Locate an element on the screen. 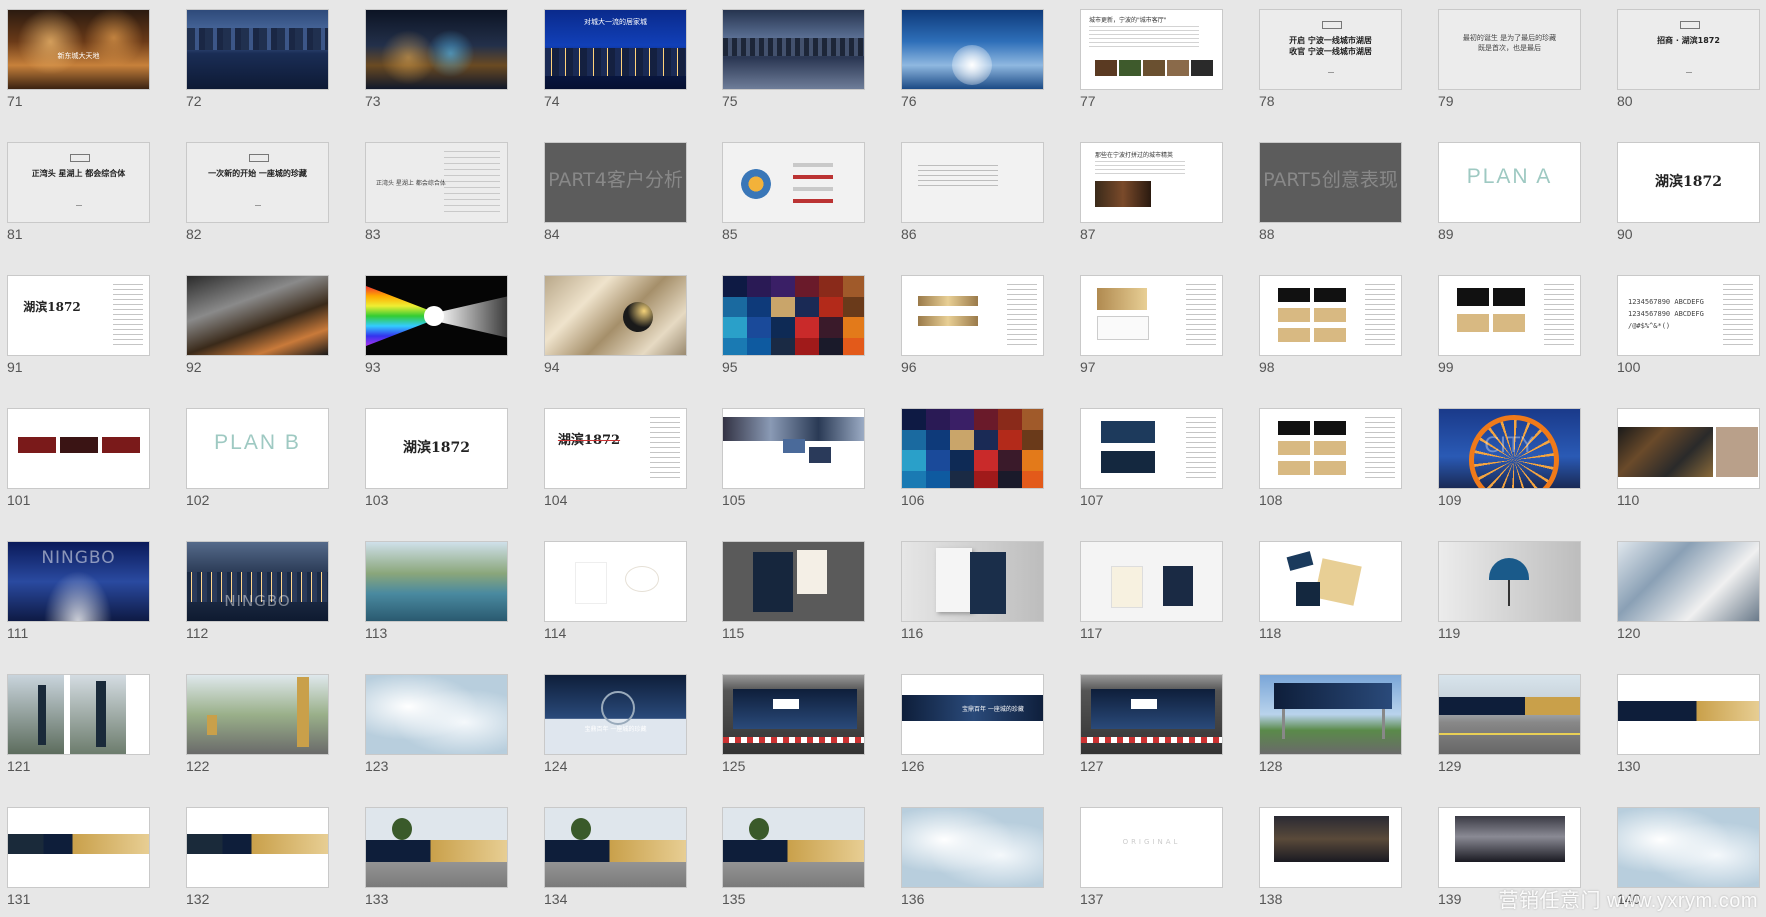  slide-thumbnail-97: 97 is located at coordinates (1151, 325).